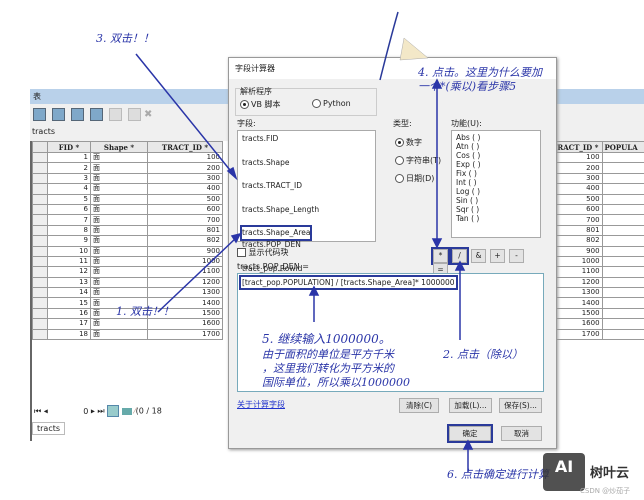 The width and height of the screenshot is (644, 500). Describe the element at coordinates (467, 86) in the screenshot. I see `annotation-step4-line2: 一个*(乘以)看步骤5` at that location.